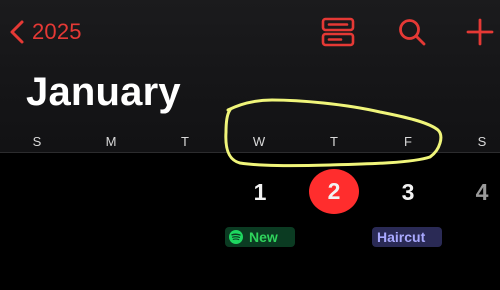 The width and height of the screenshot is (500, 290). I want to click on list-view-button, so click(338, 32).